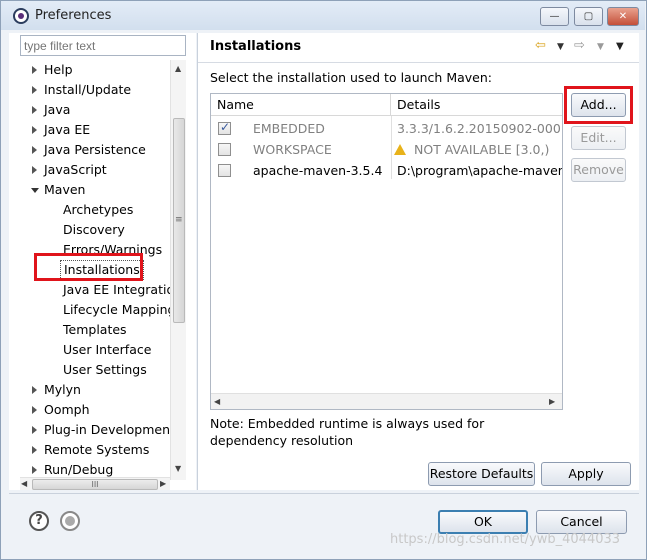 Image resolution: width=647 pixels, height=560 pixels. What do you see at coordinates (224, 127) in the screenshot?
I see `checkbox-embedded` at bounding box center [224, 127].